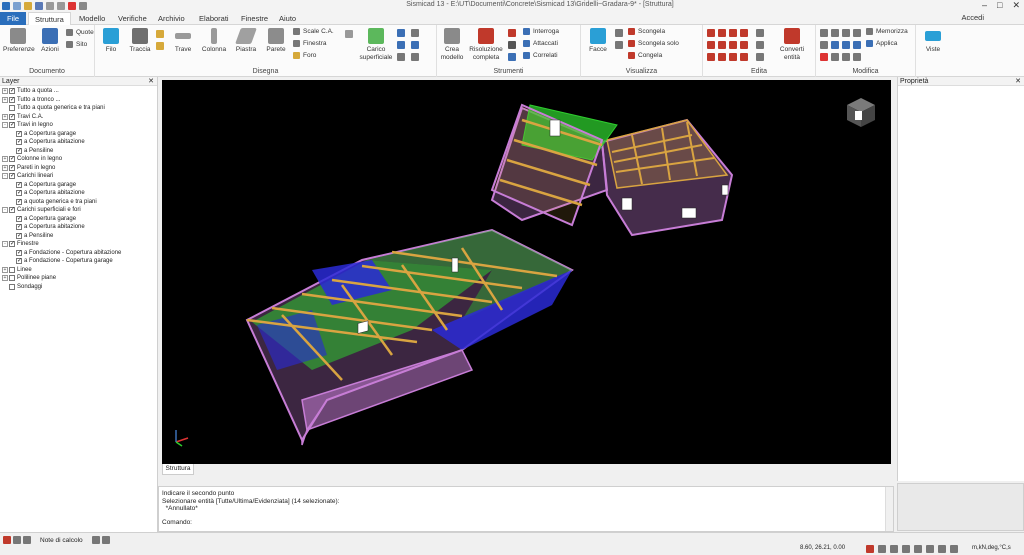 The image size is (1024, 555). What do you see at coordinates (92, 18) in the screenshot?
I see `tab-modello: Modello` at bounding box center [92, 18].